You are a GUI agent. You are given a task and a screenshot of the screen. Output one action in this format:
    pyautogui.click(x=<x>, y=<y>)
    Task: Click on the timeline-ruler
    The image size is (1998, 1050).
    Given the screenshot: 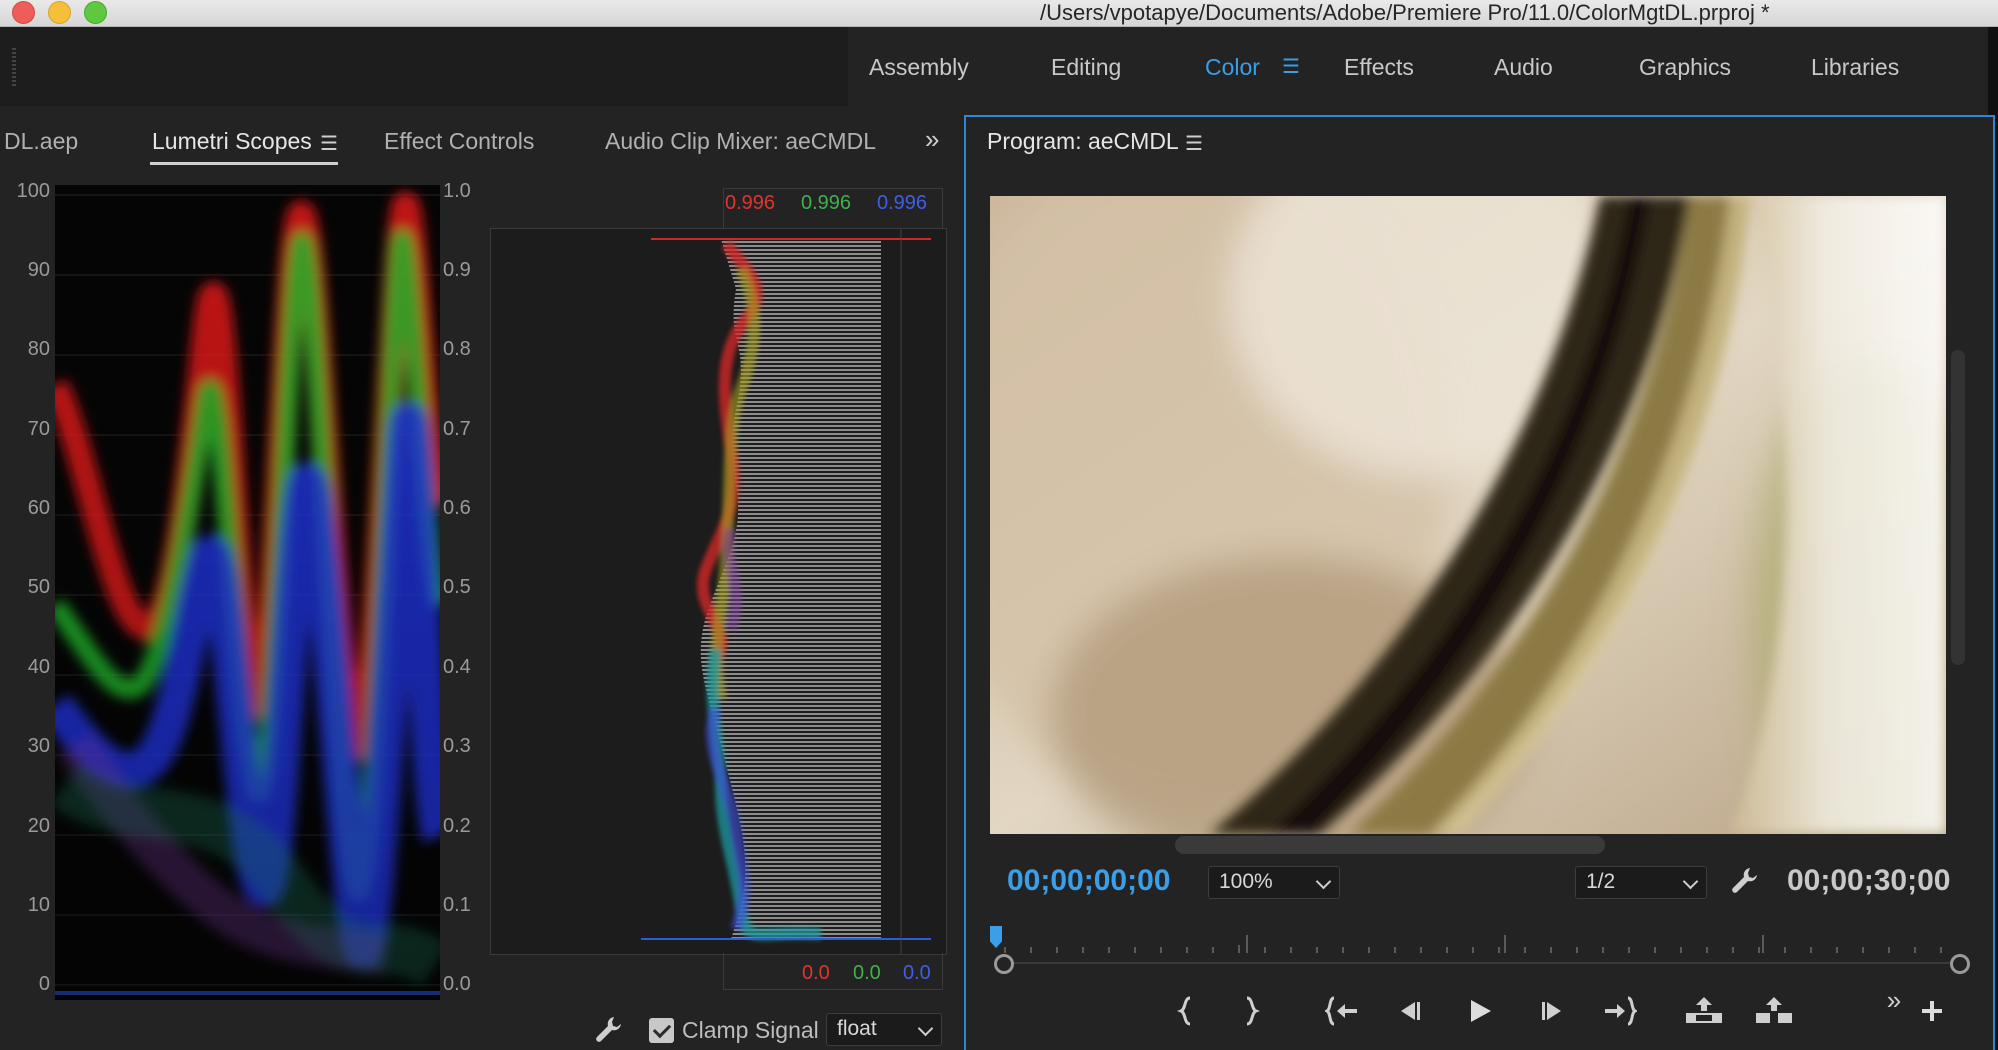 What is the action you would take?
    pyautogui.click(x=1477, y=940)
    